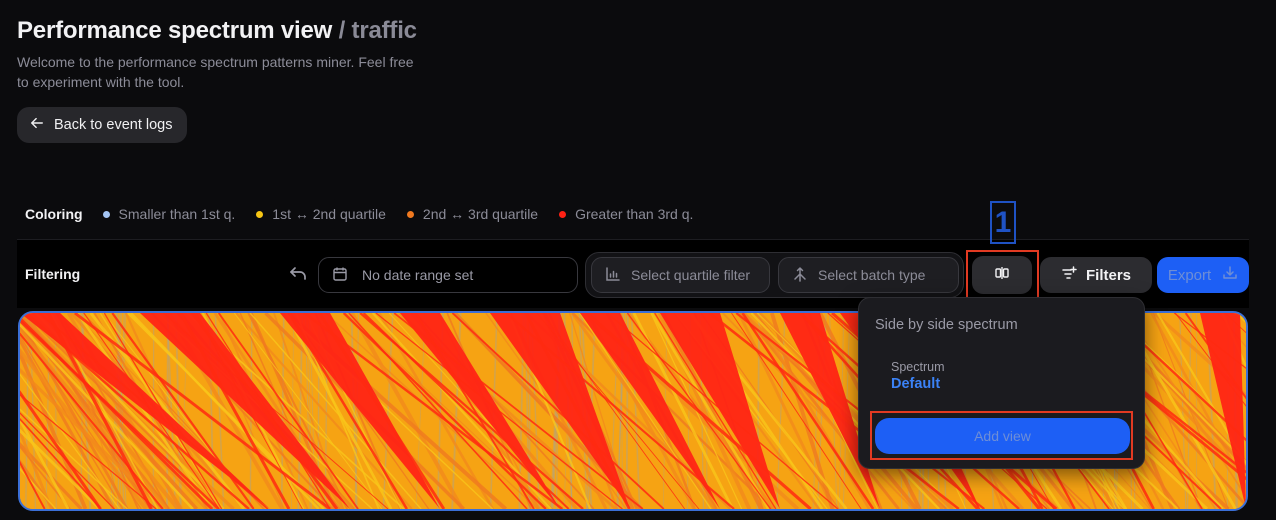  What do you see at coordinates (298, 274) in the screenshot?
I see `undo-icon` at bounding box center [298, 274].